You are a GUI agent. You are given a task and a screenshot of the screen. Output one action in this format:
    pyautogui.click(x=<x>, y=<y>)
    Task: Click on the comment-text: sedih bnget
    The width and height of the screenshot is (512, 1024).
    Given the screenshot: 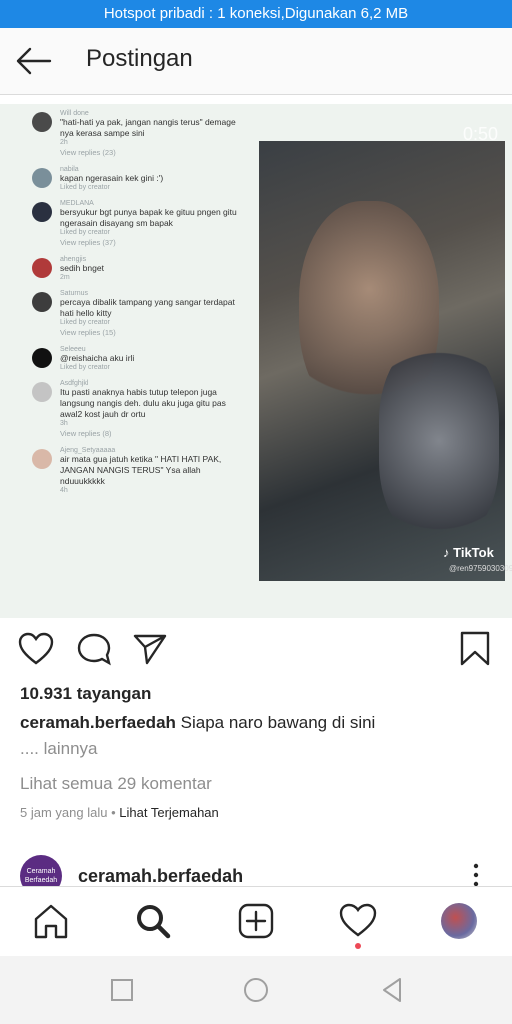 What is the action you would take?
    pyautogui.click(x=82, y=268)
    